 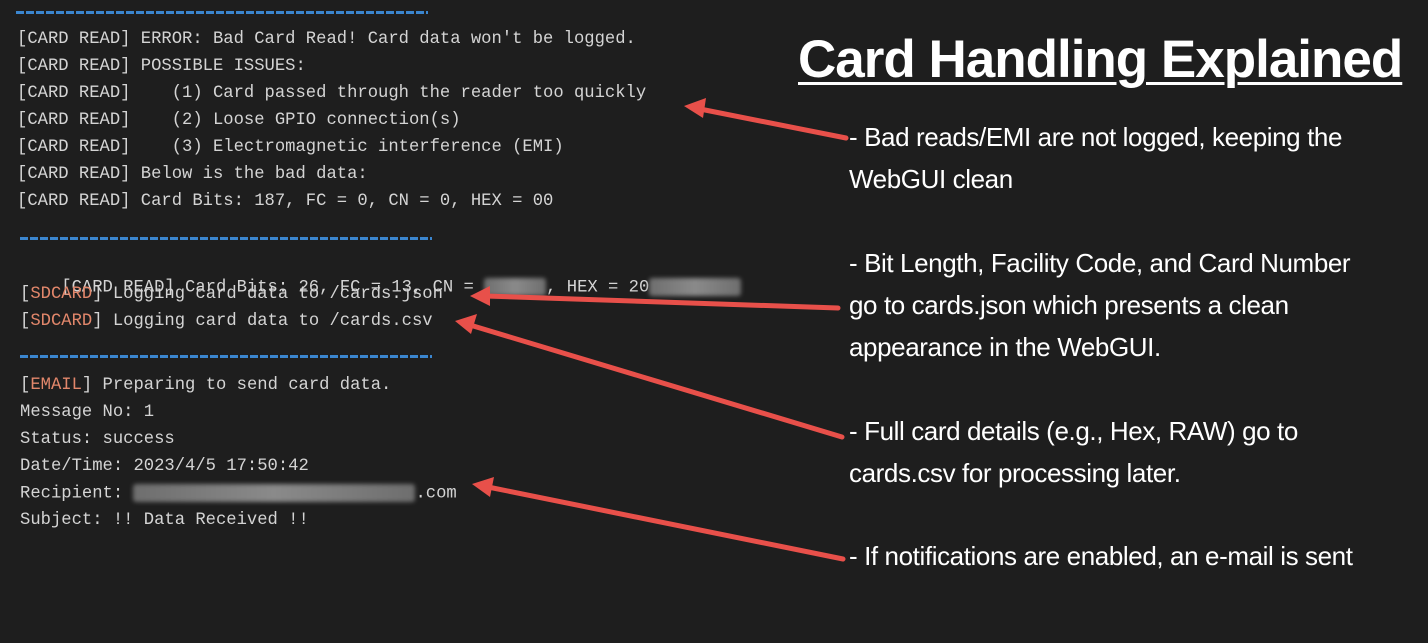 I want to click on arrowhead-recipient, so click(x=483, y=487).